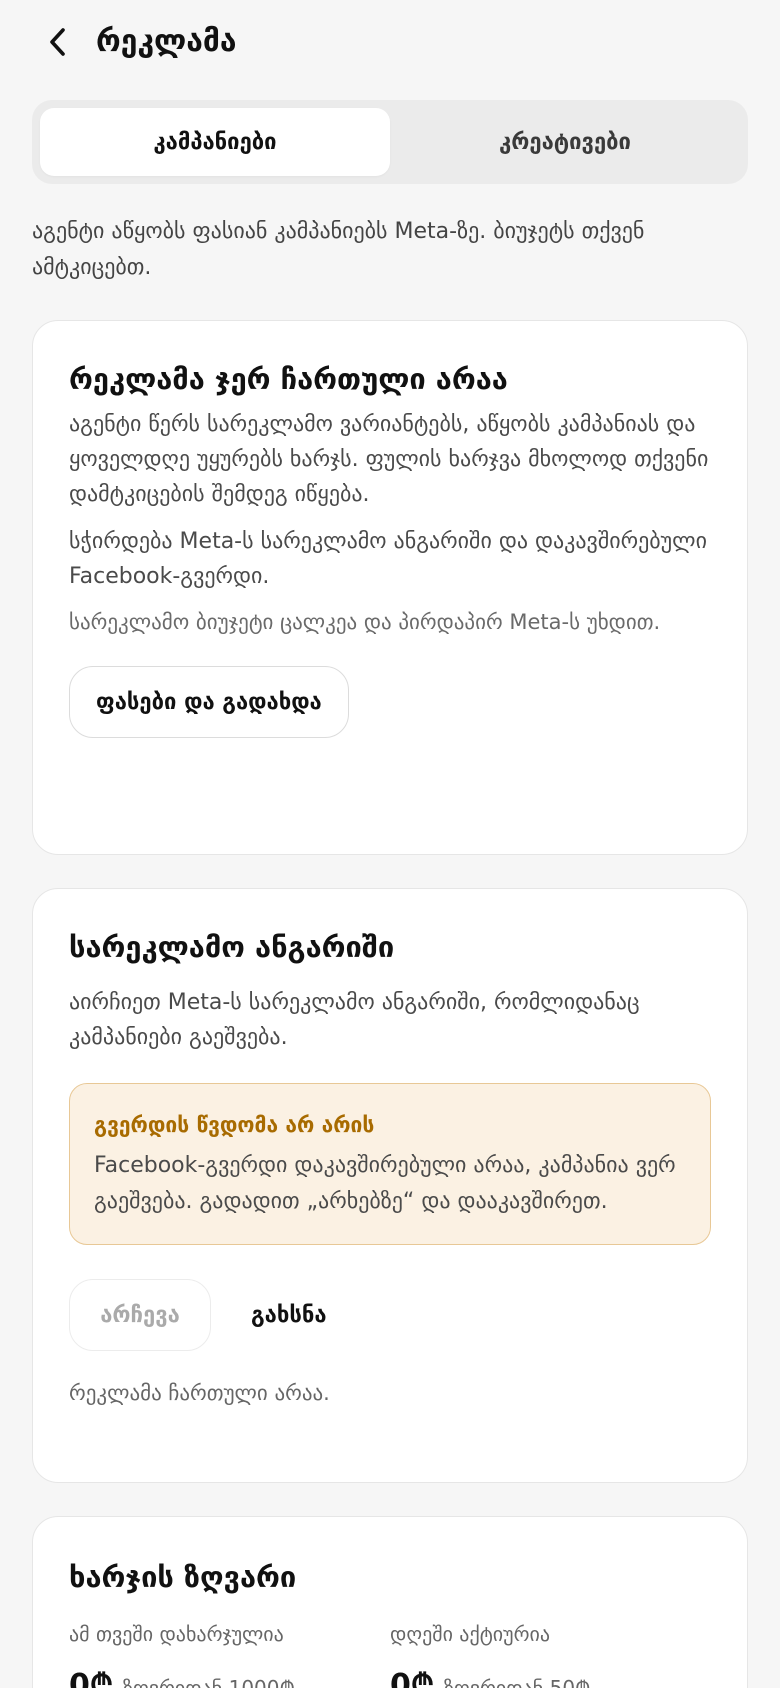 This screenshot has width=780, height=1688. What do you see at coordinates (390, 45) in the screenshot?
I see `app-header: რეკლამა` at bounding box center [390, 45].